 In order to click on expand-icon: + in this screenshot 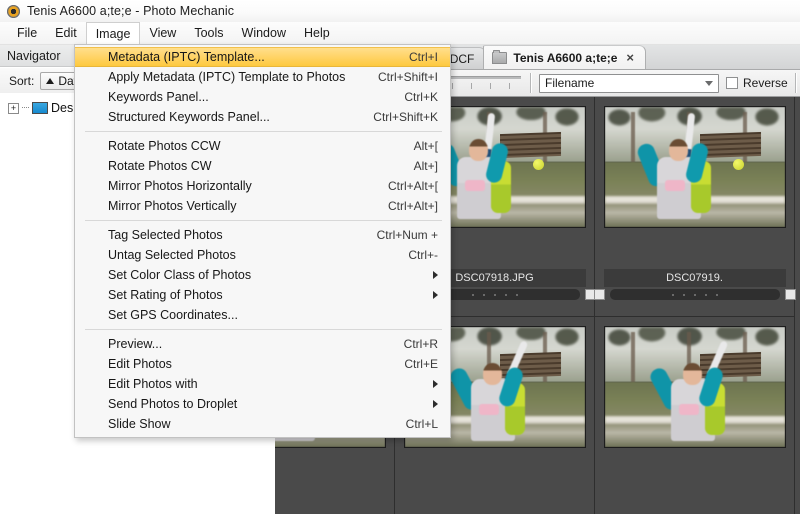, I will do `click(13, 108)`.